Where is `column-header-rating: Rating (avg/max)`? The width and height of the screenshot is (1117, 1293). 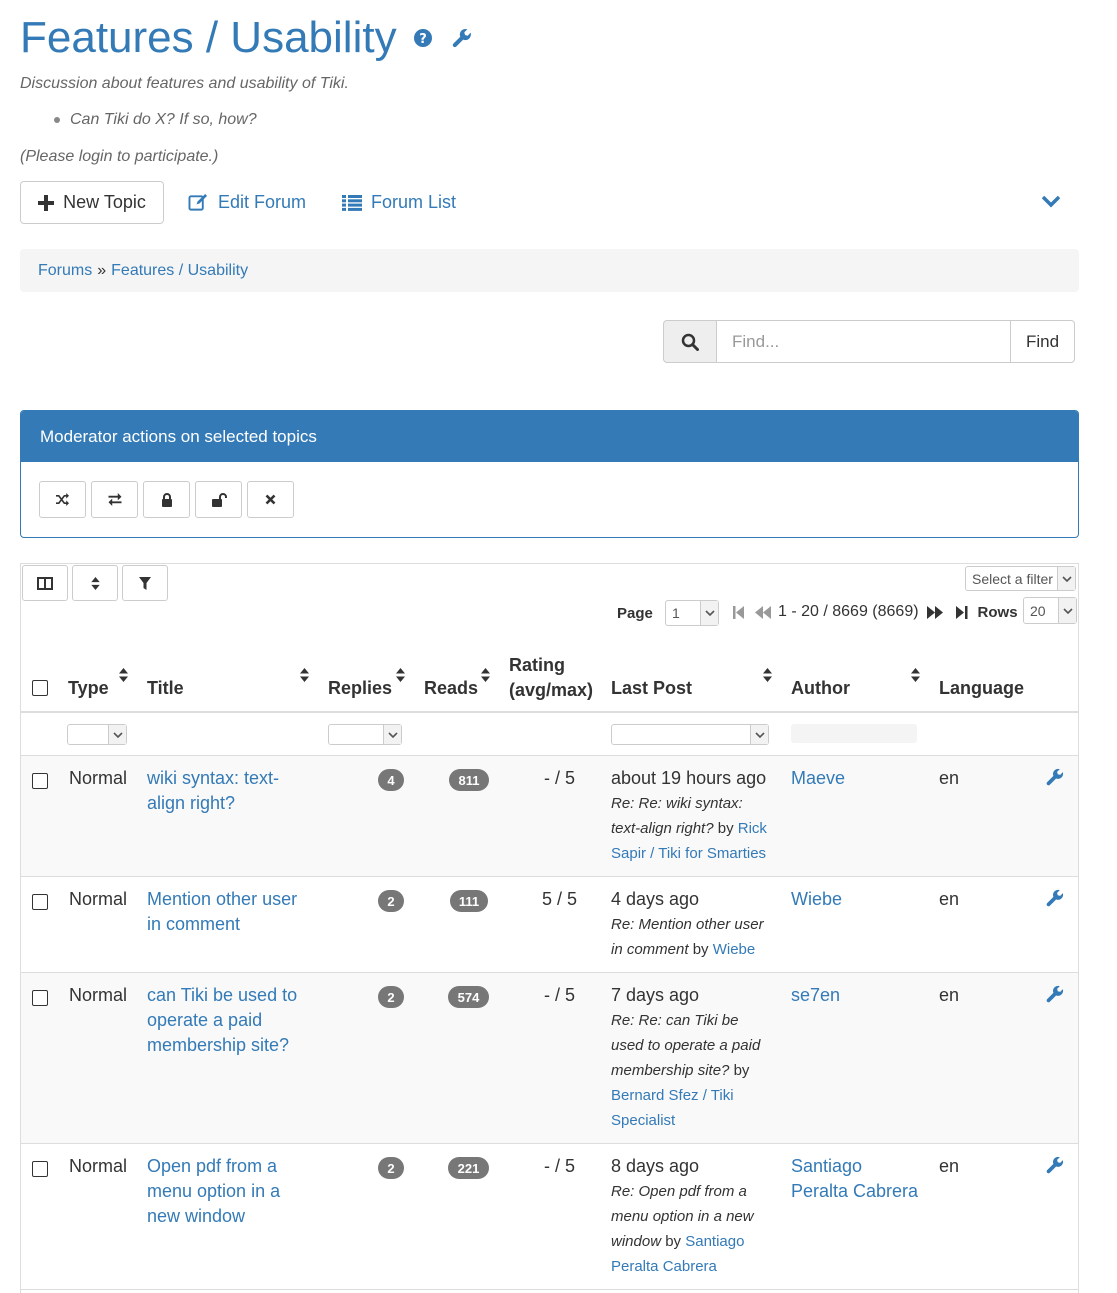
column-header-rating: Rating (avg/max) is located at coordinates (551, 678).